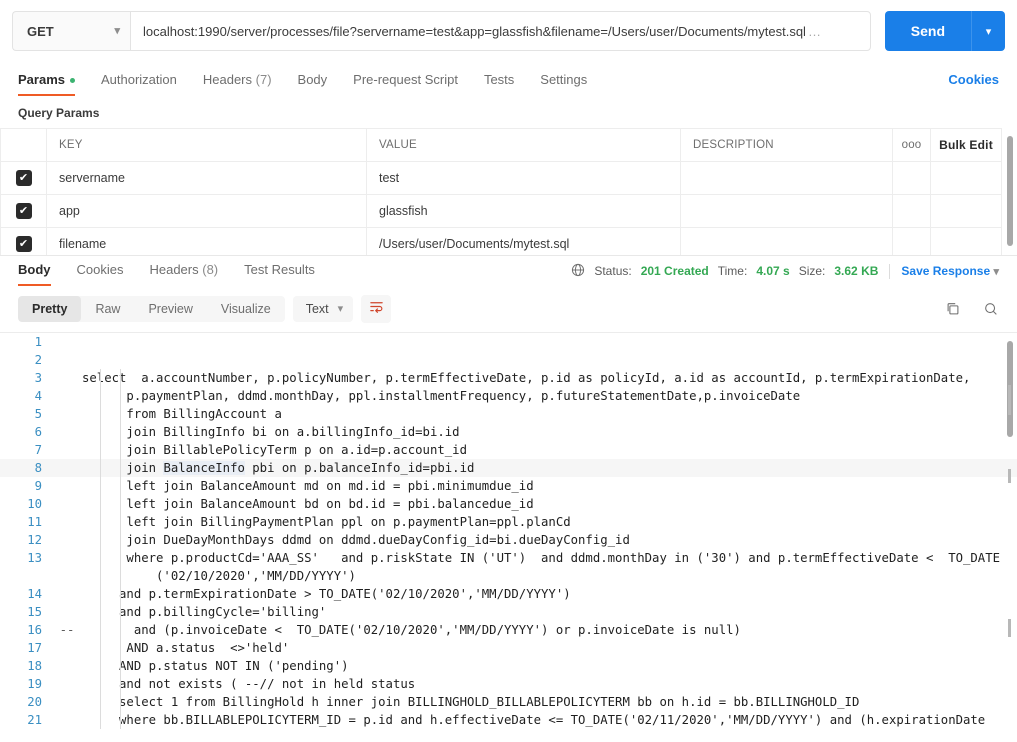  Describe the element at coordinates (966, 145) in the screenshot. I see `bulk-edit-button: Bulk Edit` at that location.